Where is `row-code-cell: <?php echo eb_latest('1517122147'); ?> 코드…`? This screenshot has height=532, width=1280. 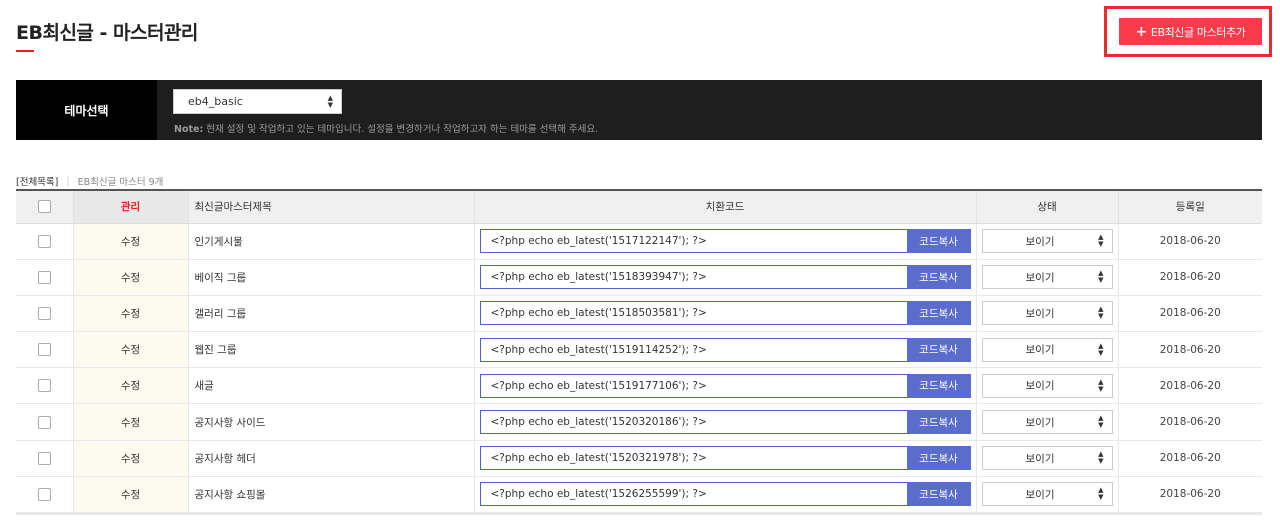
row-code-cell: <?php echo eb_latest('1517122147'); ?> 코드… is located at coordinates (725, 241).